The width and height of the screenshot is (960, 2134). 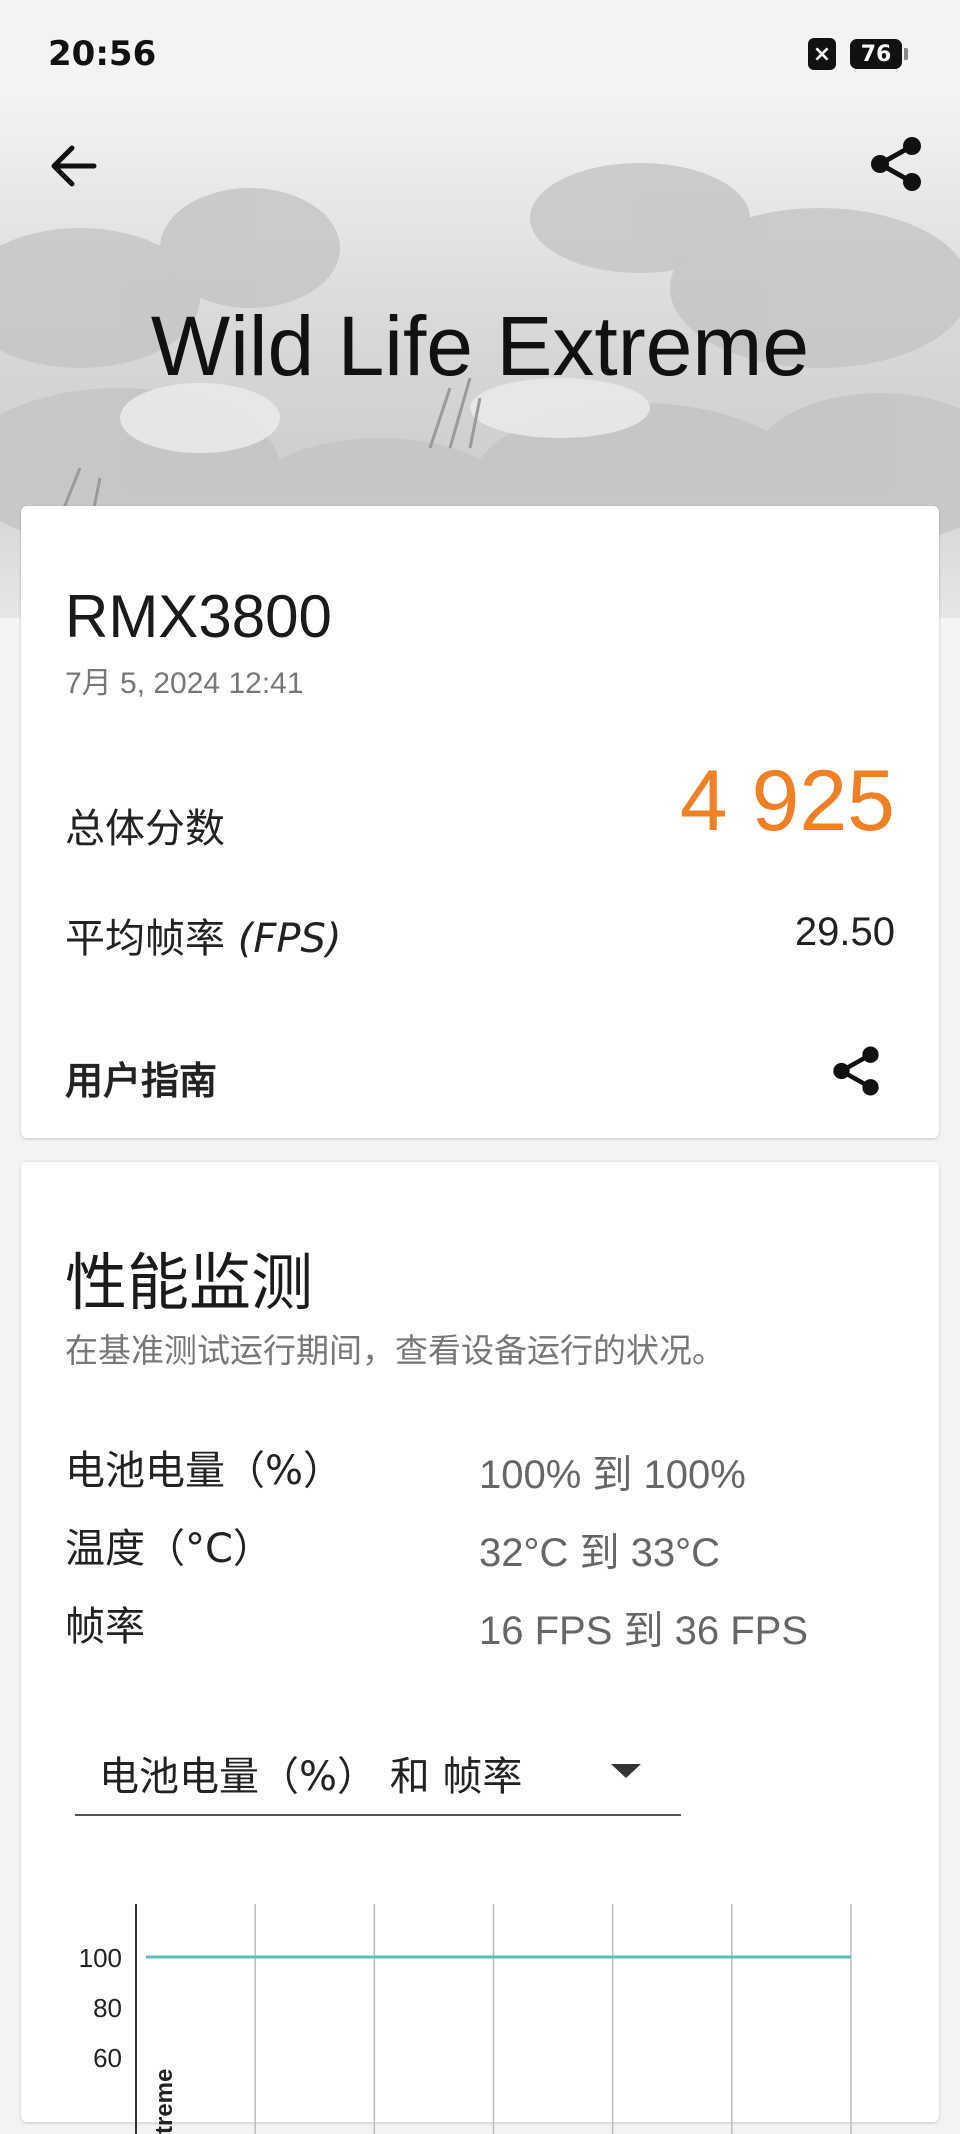 What do you see at coordinates (169, 1549) in the screenshot?
I see `temperature-stat-label: 温度（°C）` at bounding box center [169, 1549].